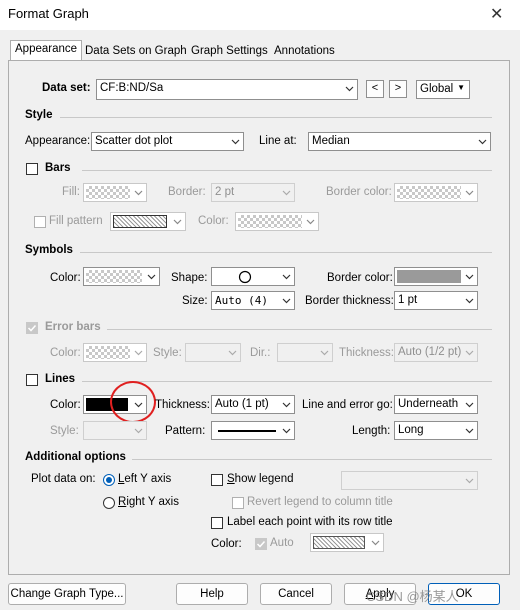  Describe the element at coordinates (213, 352) in the screenshot. I see `error-bars-style-select` at that location.